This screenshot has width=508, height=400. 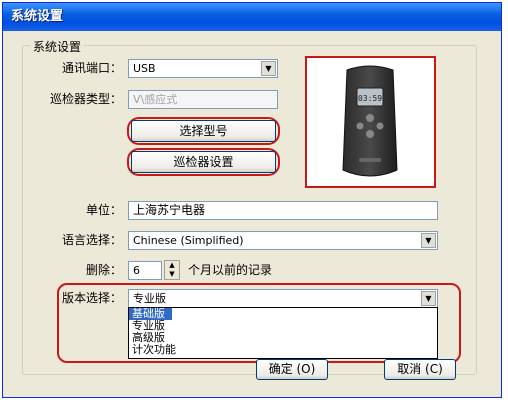 What do you see at coordinates (145, 270) in the screenshot?
I see `delete-months-input: 6` at bounding box center [145, 270].